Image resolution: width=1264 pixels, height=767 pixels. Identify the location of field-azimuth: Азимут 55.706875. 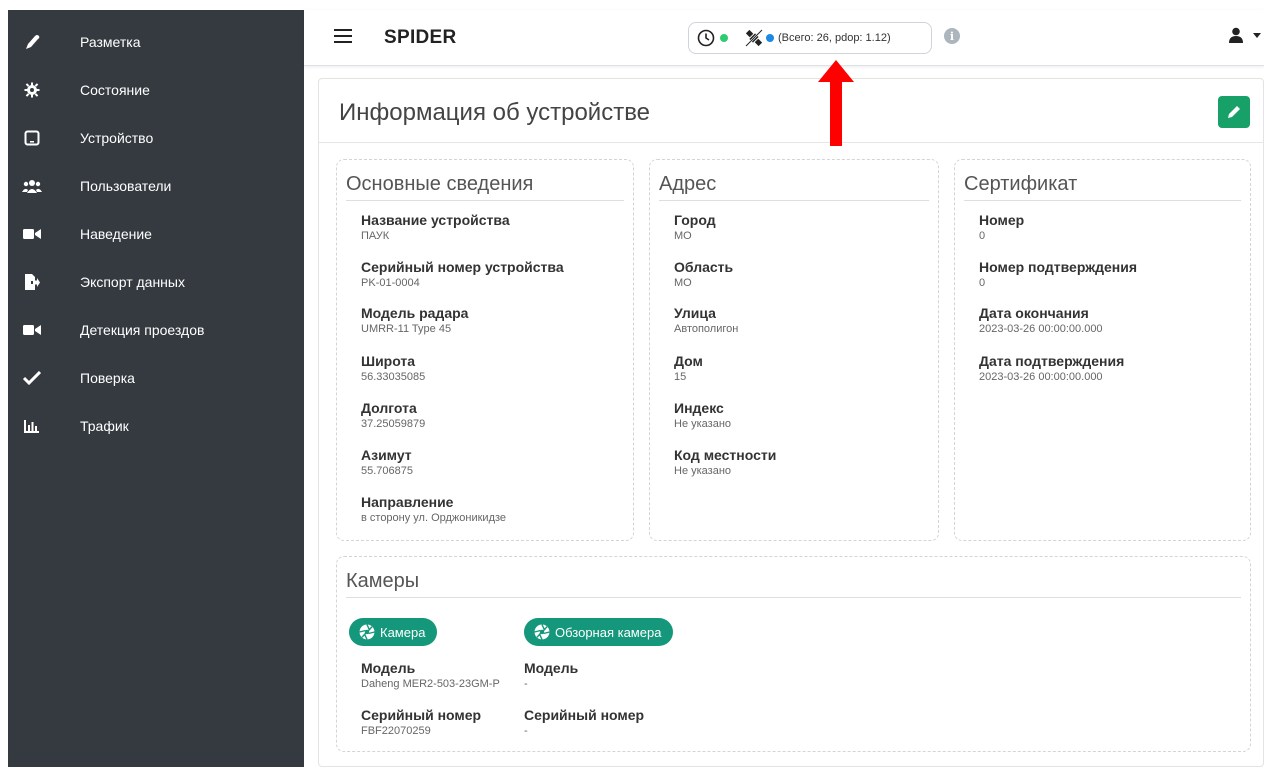
(387, 462).